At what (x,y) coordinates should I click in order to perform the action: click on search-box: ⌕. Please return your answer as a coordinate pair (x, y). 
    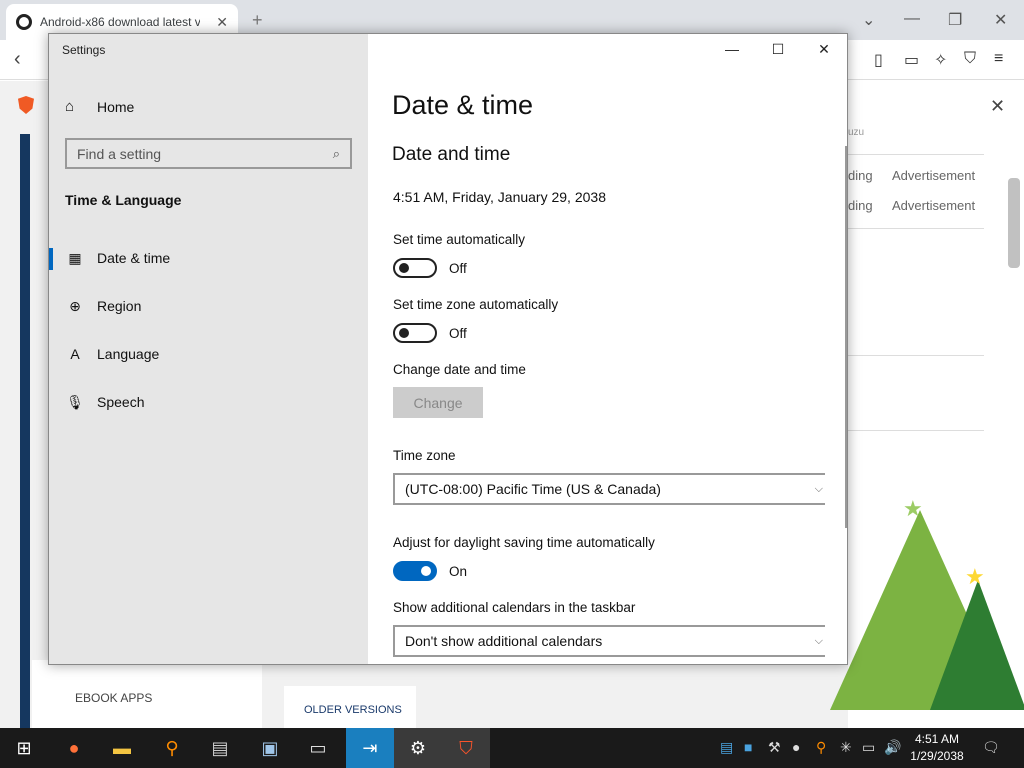
    Looking at the image, I should click on (208, 153).